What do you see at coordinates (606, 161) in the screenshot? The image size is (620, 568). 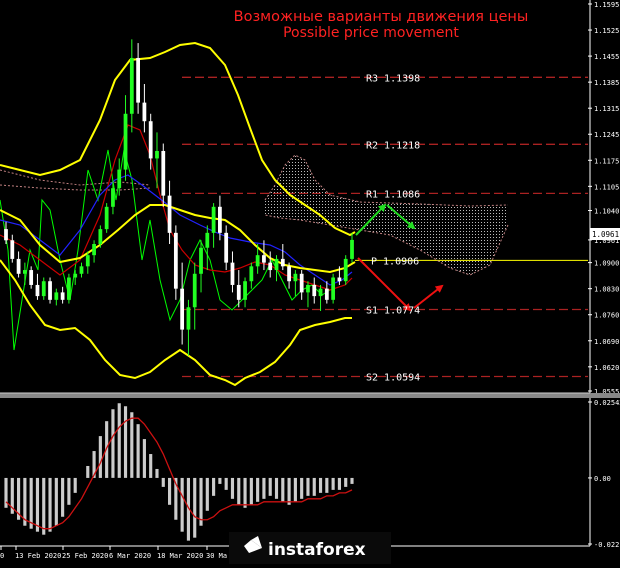 I see `price-tick-label: 1.1175` at bounding box center [606, 161].